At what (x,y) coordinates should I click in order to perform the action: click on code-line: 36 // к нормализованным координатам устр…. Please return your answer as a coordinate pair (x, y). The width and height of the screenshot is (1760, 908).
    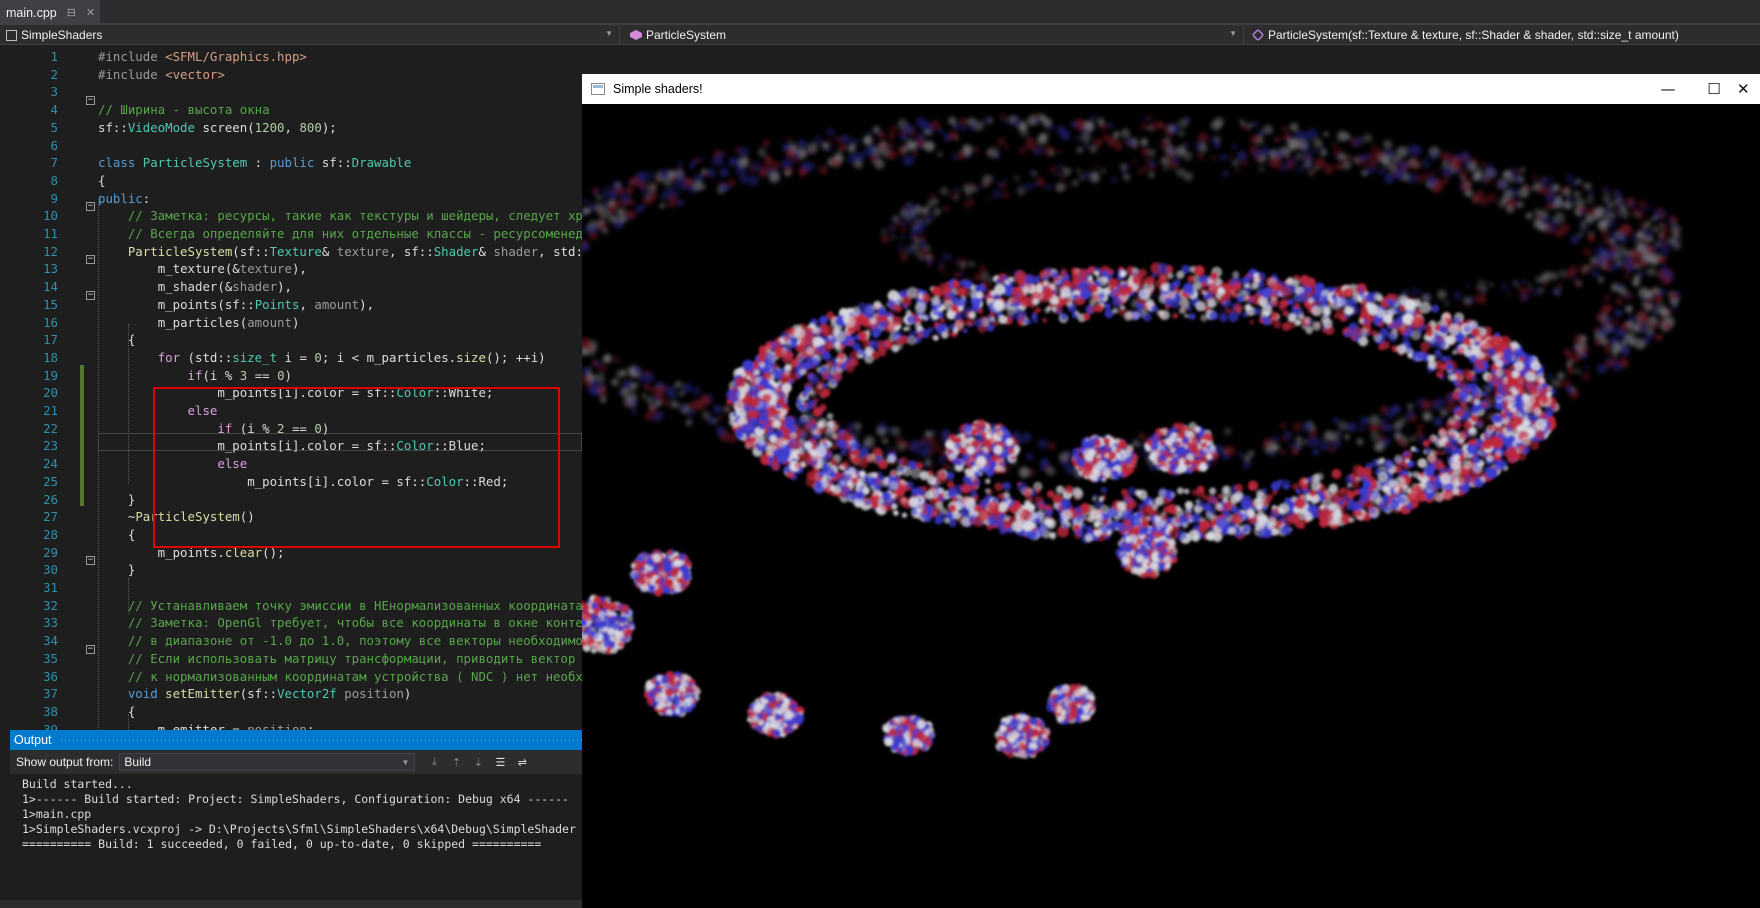
    Looking at the image, I should click on (291, 677).